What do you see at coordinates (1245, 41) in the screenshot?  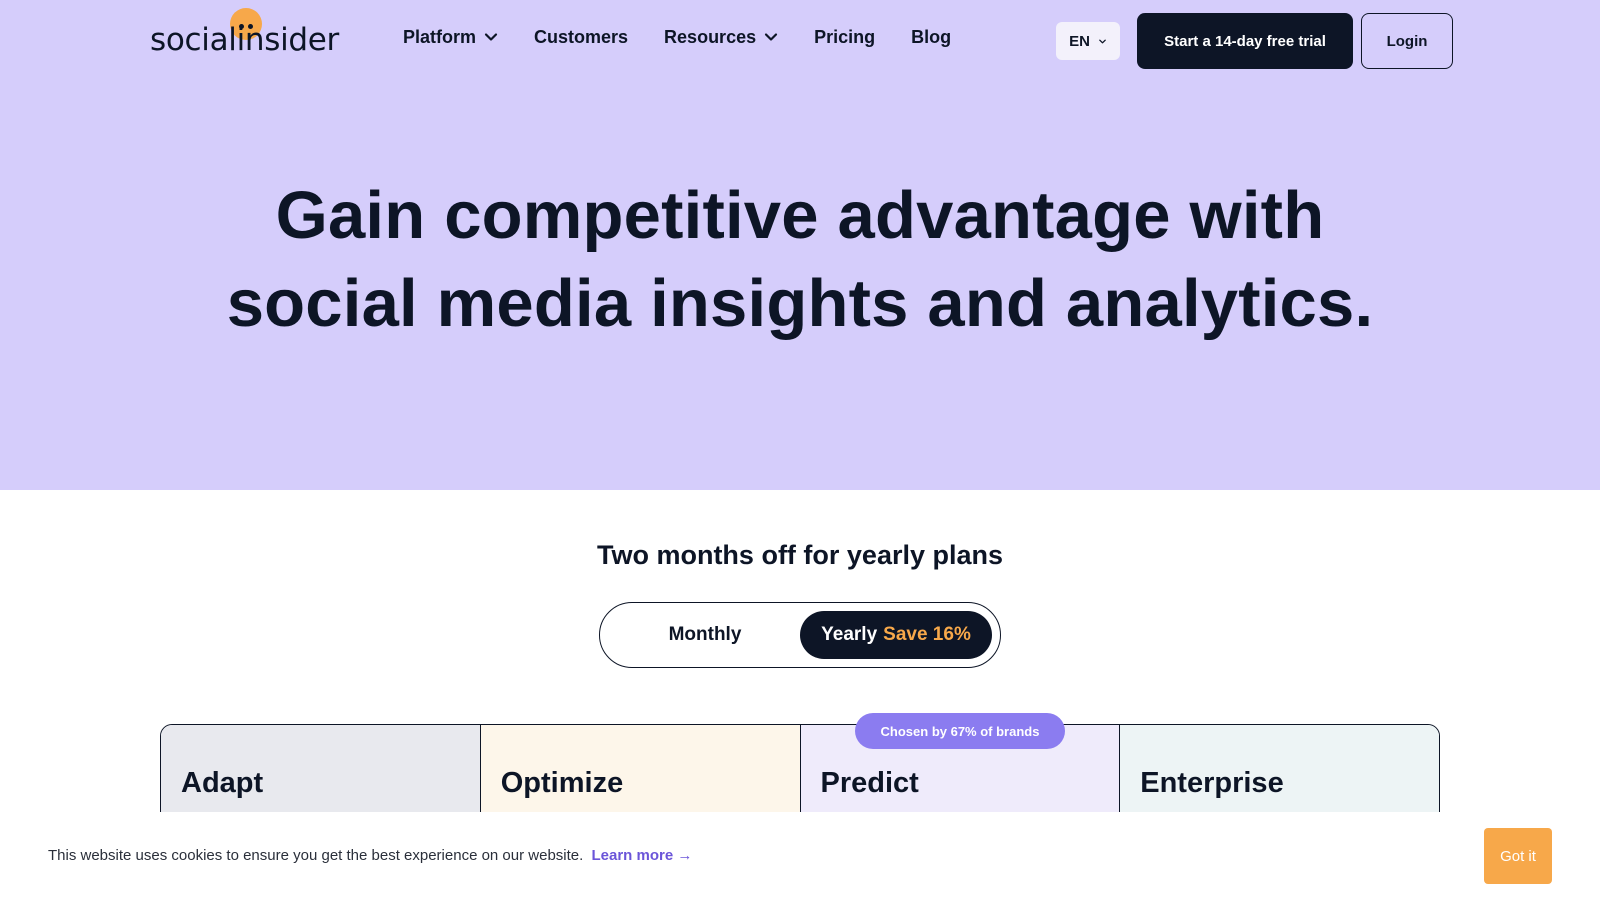 I see `start-trial-button: Start a 14-day free trial` at bounding box center [1245, 41].